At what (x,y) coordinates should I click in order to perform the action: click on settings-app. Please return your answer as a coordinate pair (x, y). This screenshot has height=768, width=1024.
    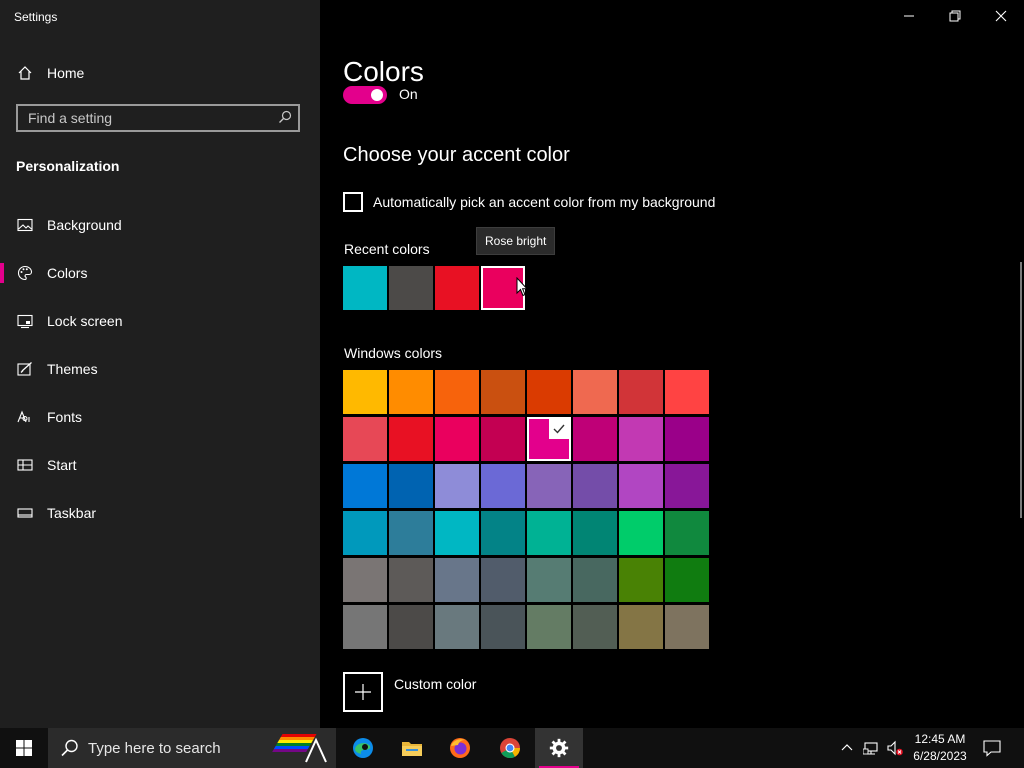
    Looking at the image, I should click on (559, 748).